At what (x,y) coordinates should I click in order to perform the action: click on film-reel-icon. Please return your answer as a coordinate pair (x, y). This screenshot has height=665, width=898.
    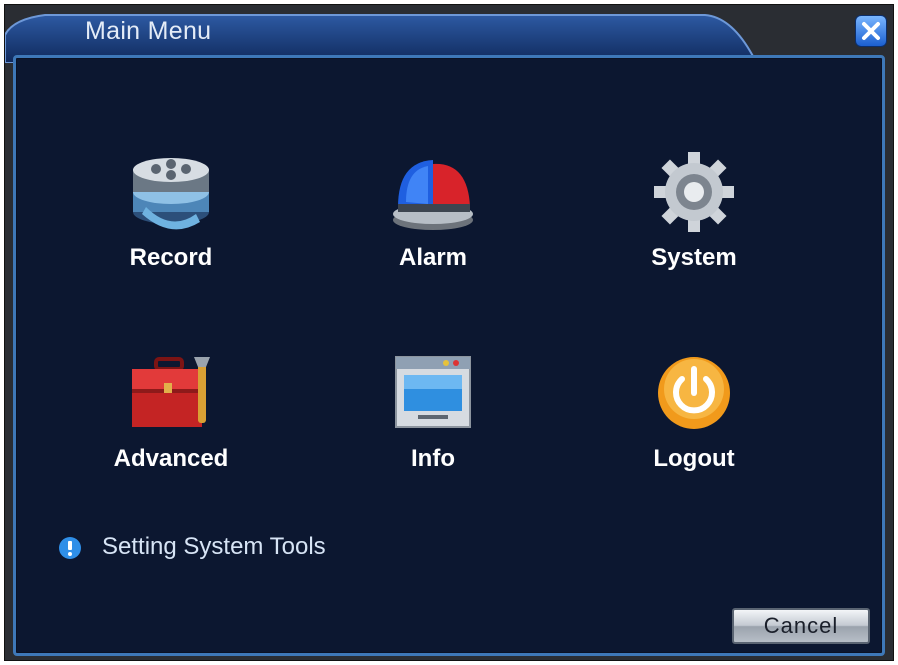
    Looking at the image, I should click on (171, 194).